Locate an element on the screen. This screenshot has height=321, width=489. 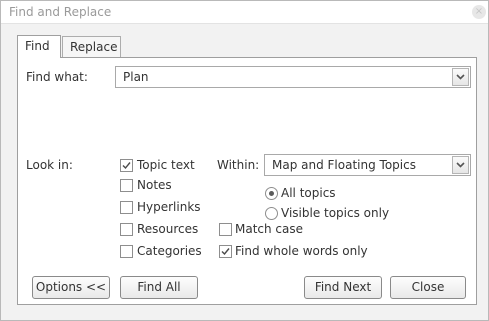
all-topics-label: All topics is located at coordinates (308, 193).